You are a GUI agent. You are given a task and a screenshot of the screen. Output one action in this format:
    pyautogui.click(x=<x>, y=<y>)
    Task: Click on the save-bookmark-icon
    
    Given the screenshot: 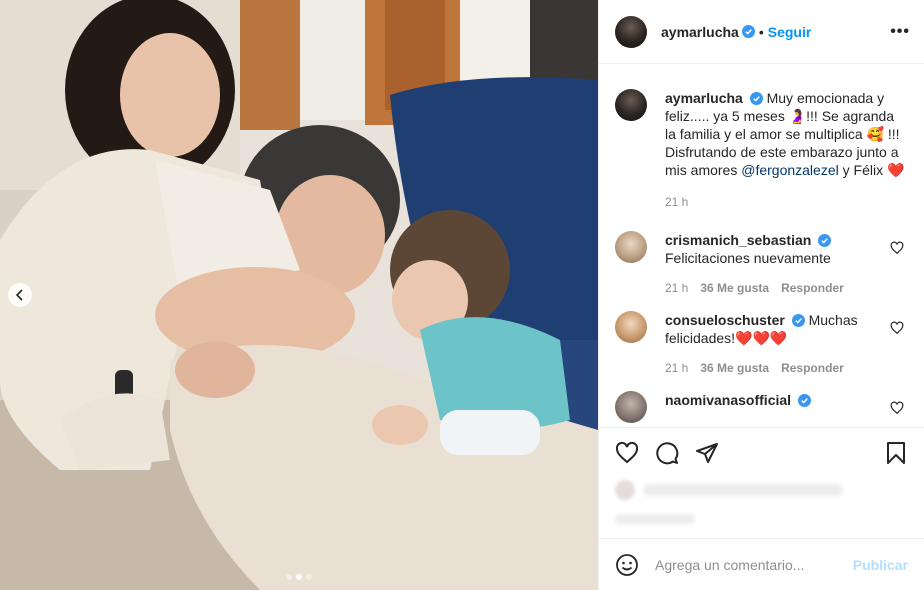 What is the action you would take?
    pyautogui.click(x=896, y=453)
    